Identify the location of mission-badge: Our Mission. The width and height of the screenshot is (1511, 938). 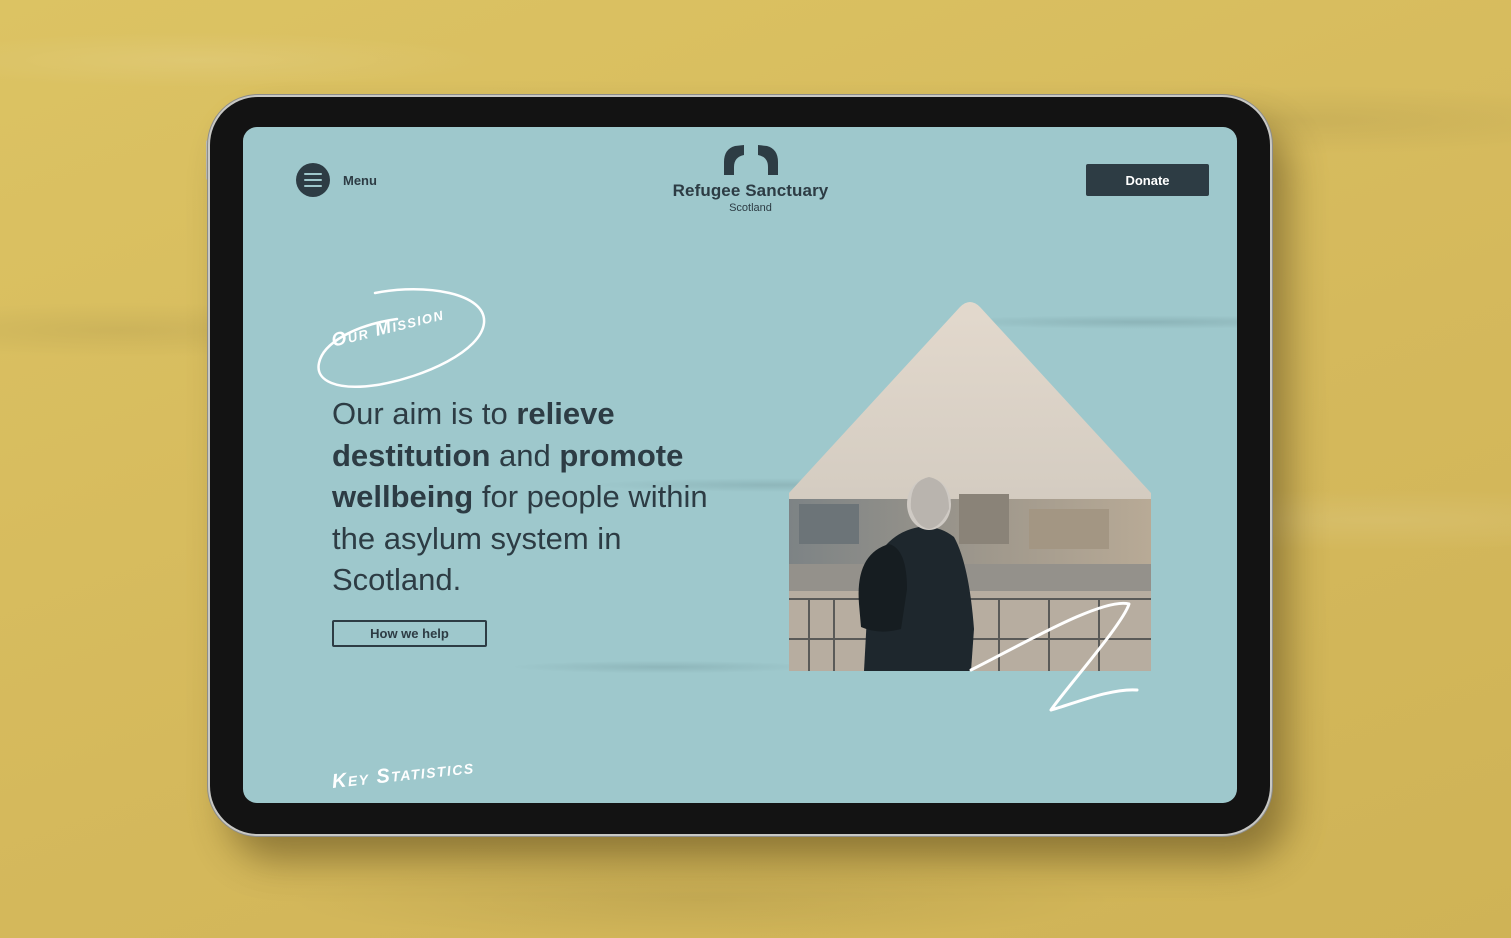
(402, 340).